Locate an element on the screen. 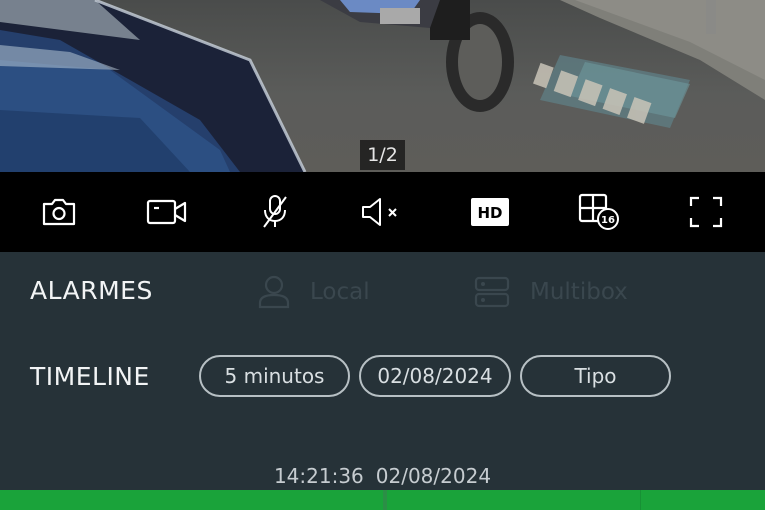 The image size is (765, 510). date-filter-button: 02/08/2024 is located at coordinates (435, 376).